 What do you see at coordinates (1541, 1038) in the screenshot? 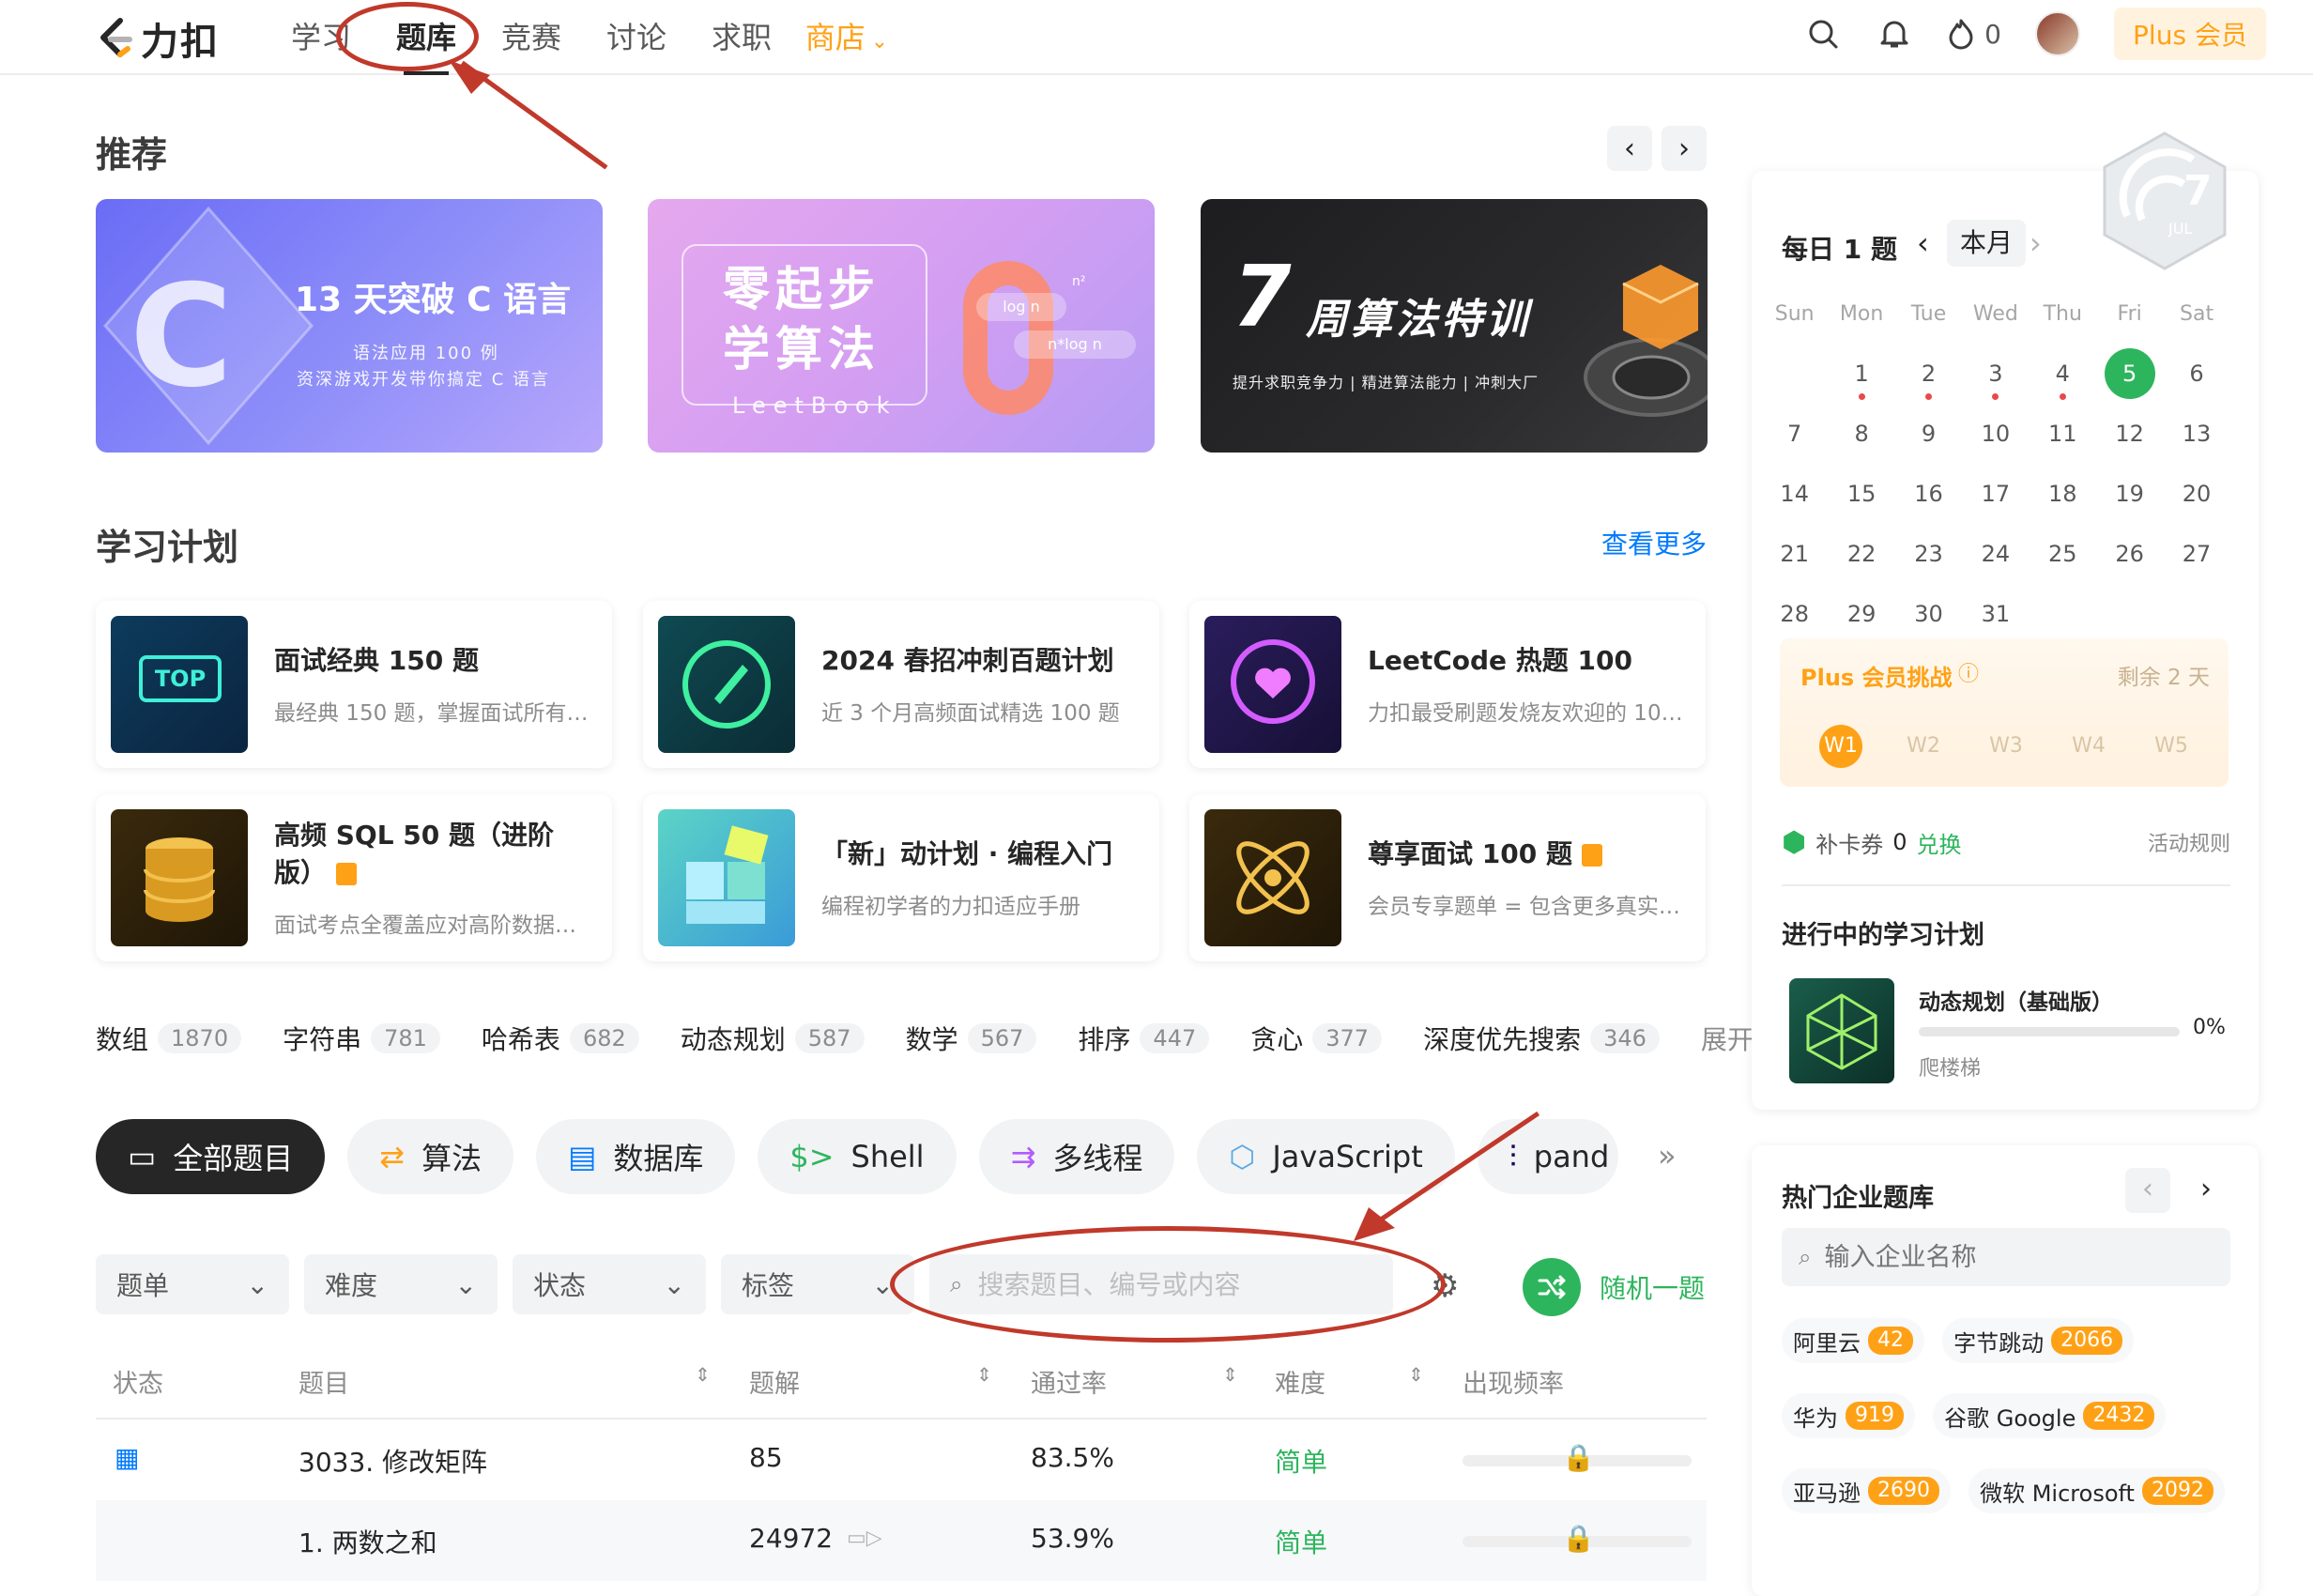
I see `tag-dfs: 深度优先搜索 346` at bounding box center [1541, 1038].